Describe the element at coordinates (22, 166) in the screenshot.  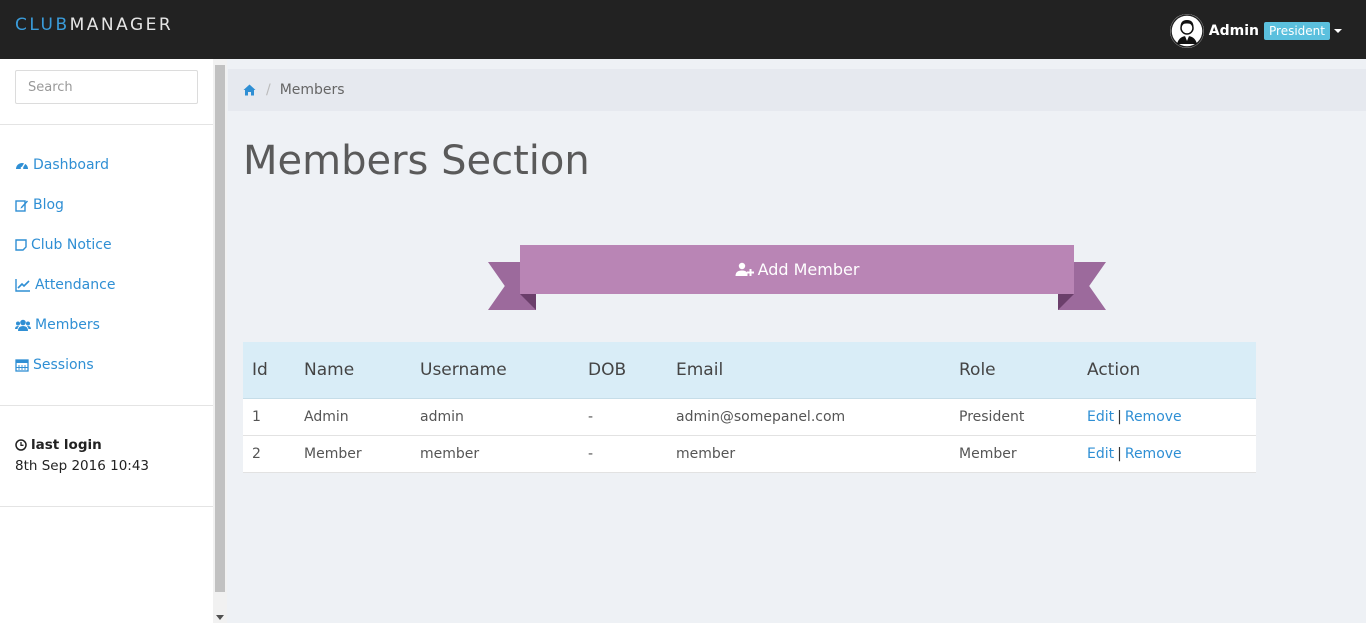
I see `dashboard-icon` at that location.